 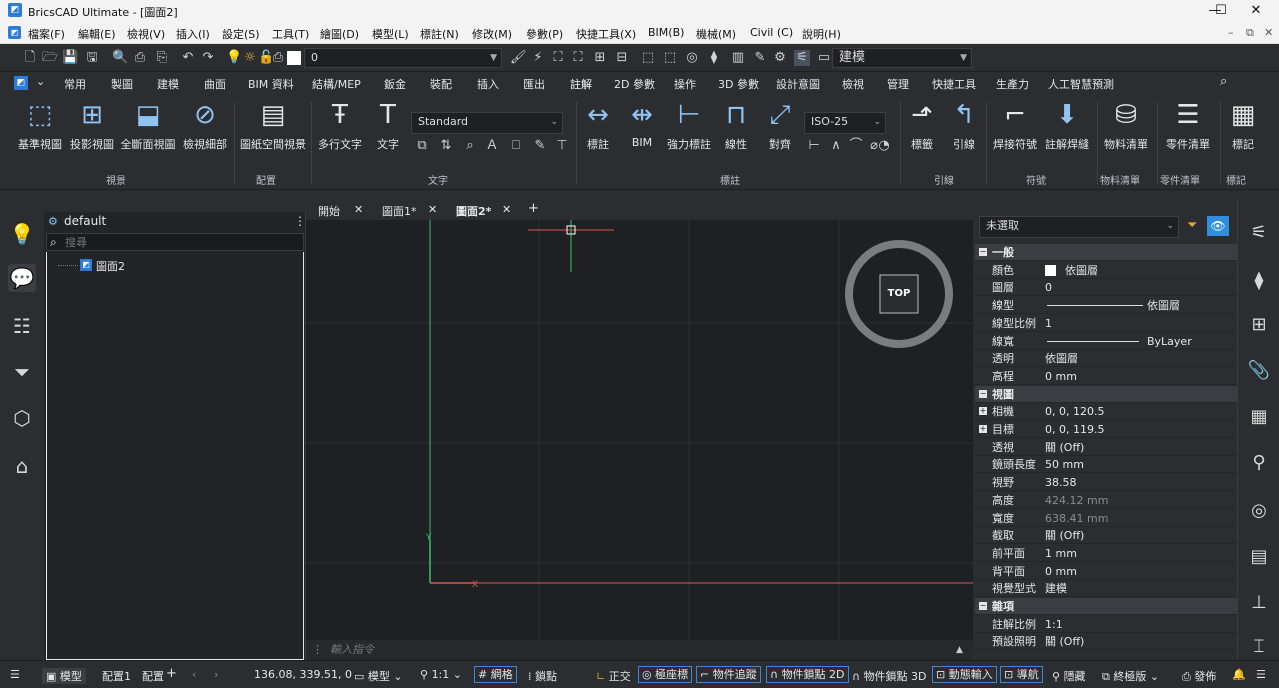 What do you see at coordinates (534, 84) in the screenshot?
I see `tab-export: 匯出` at bounding box center [534, 84].